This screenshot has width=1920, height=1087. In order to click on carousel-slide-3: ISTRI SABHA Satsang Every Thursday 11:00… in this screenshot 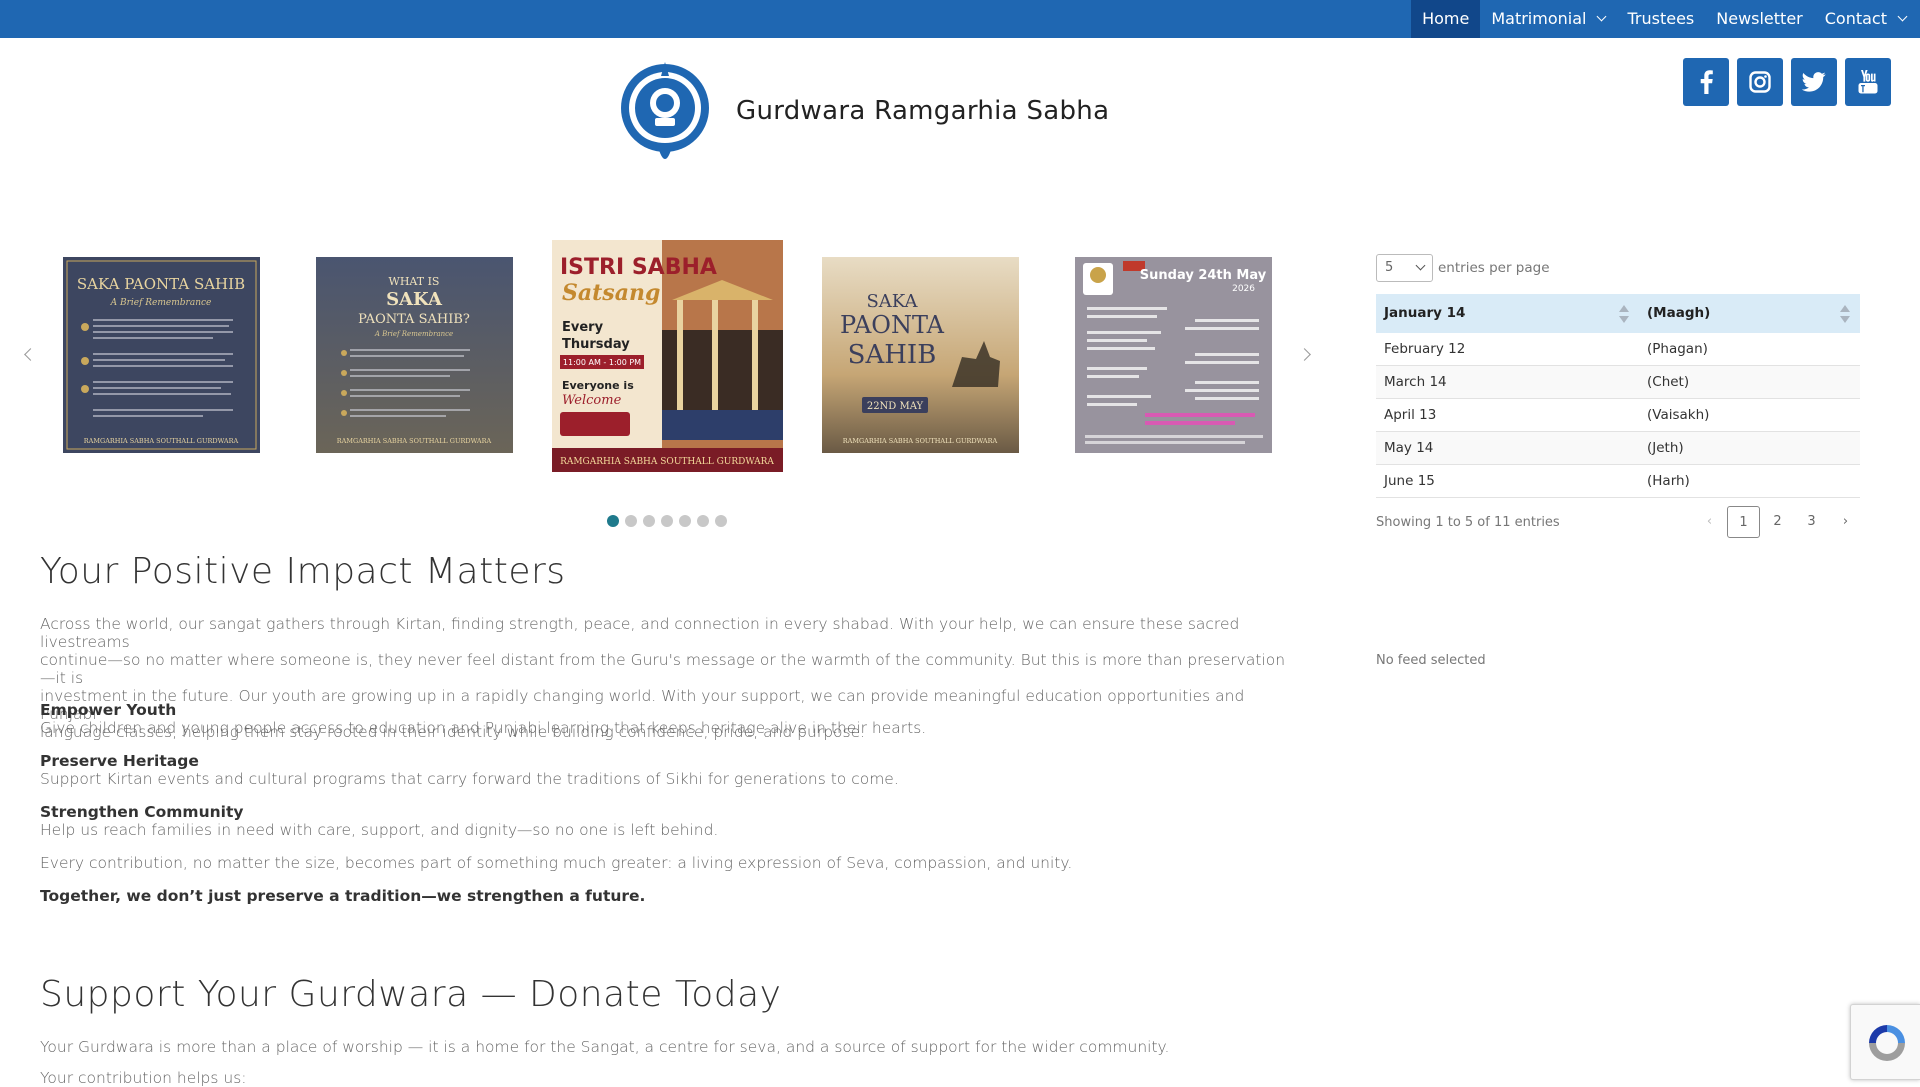, I will do `click(667, 356)`.